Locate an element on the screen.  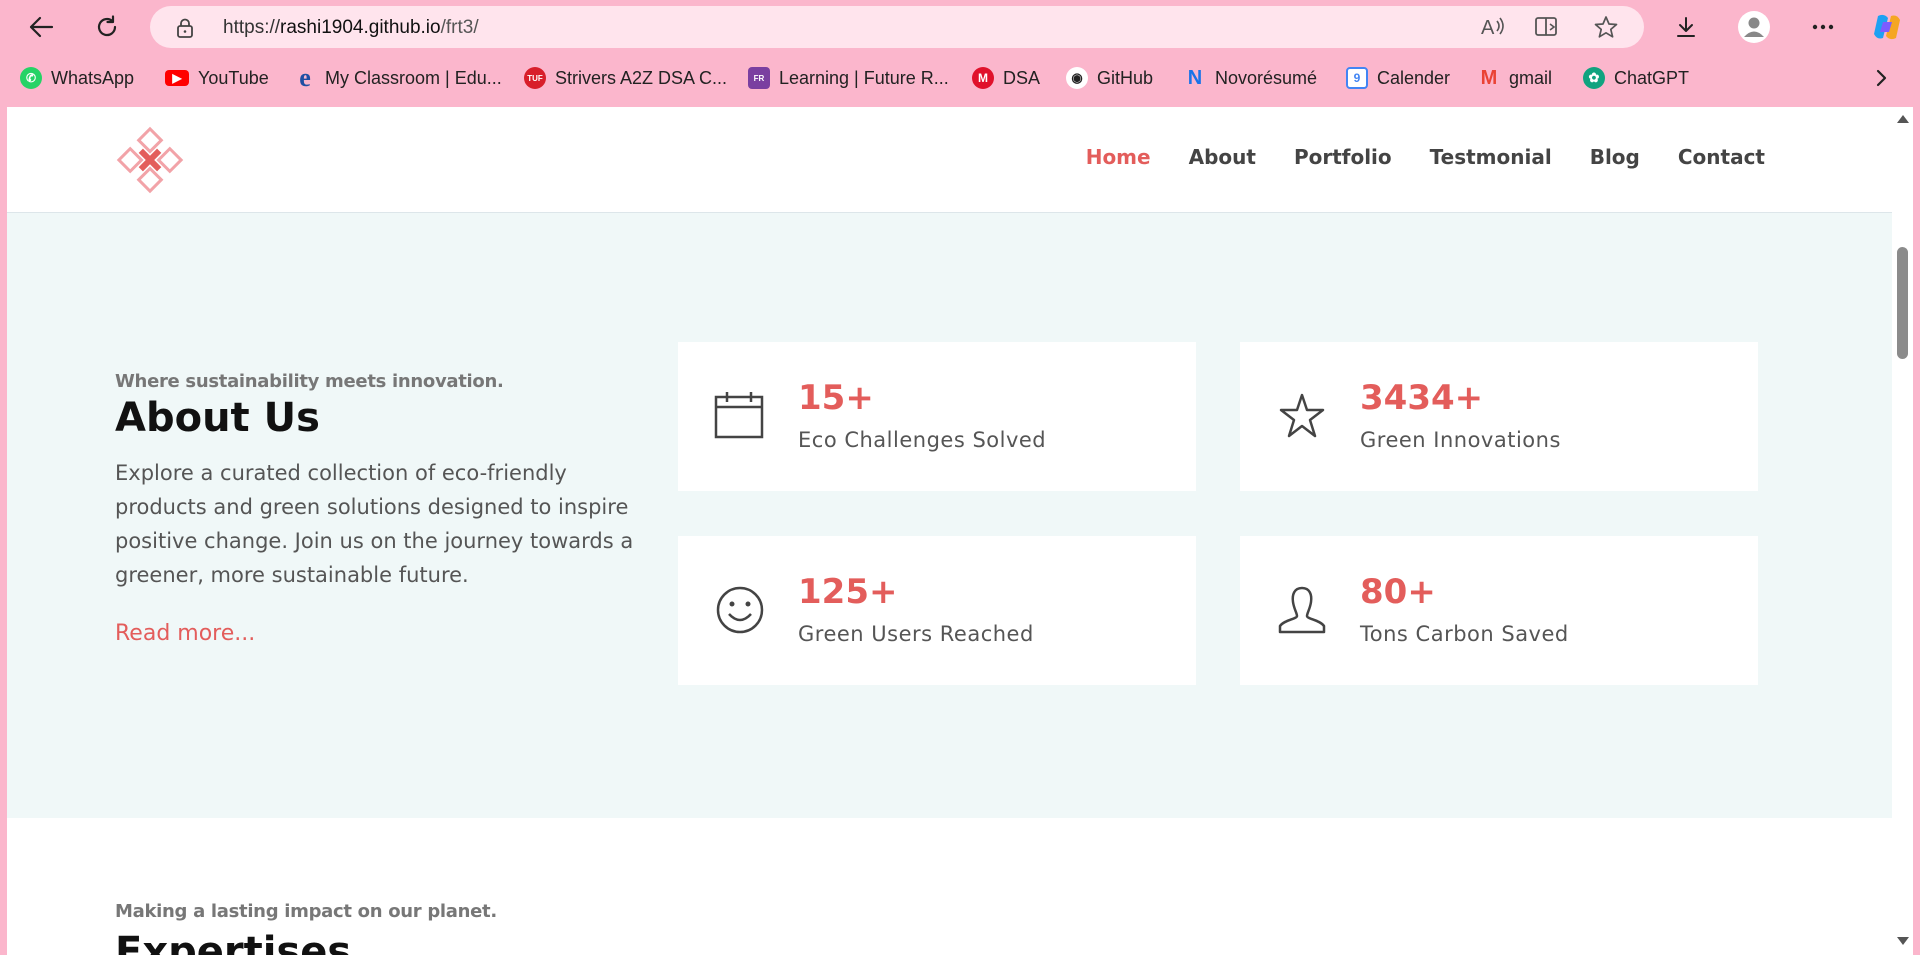
stat-card-green-users: 125+ Green Users Reached is located at coordinates (937, 610).